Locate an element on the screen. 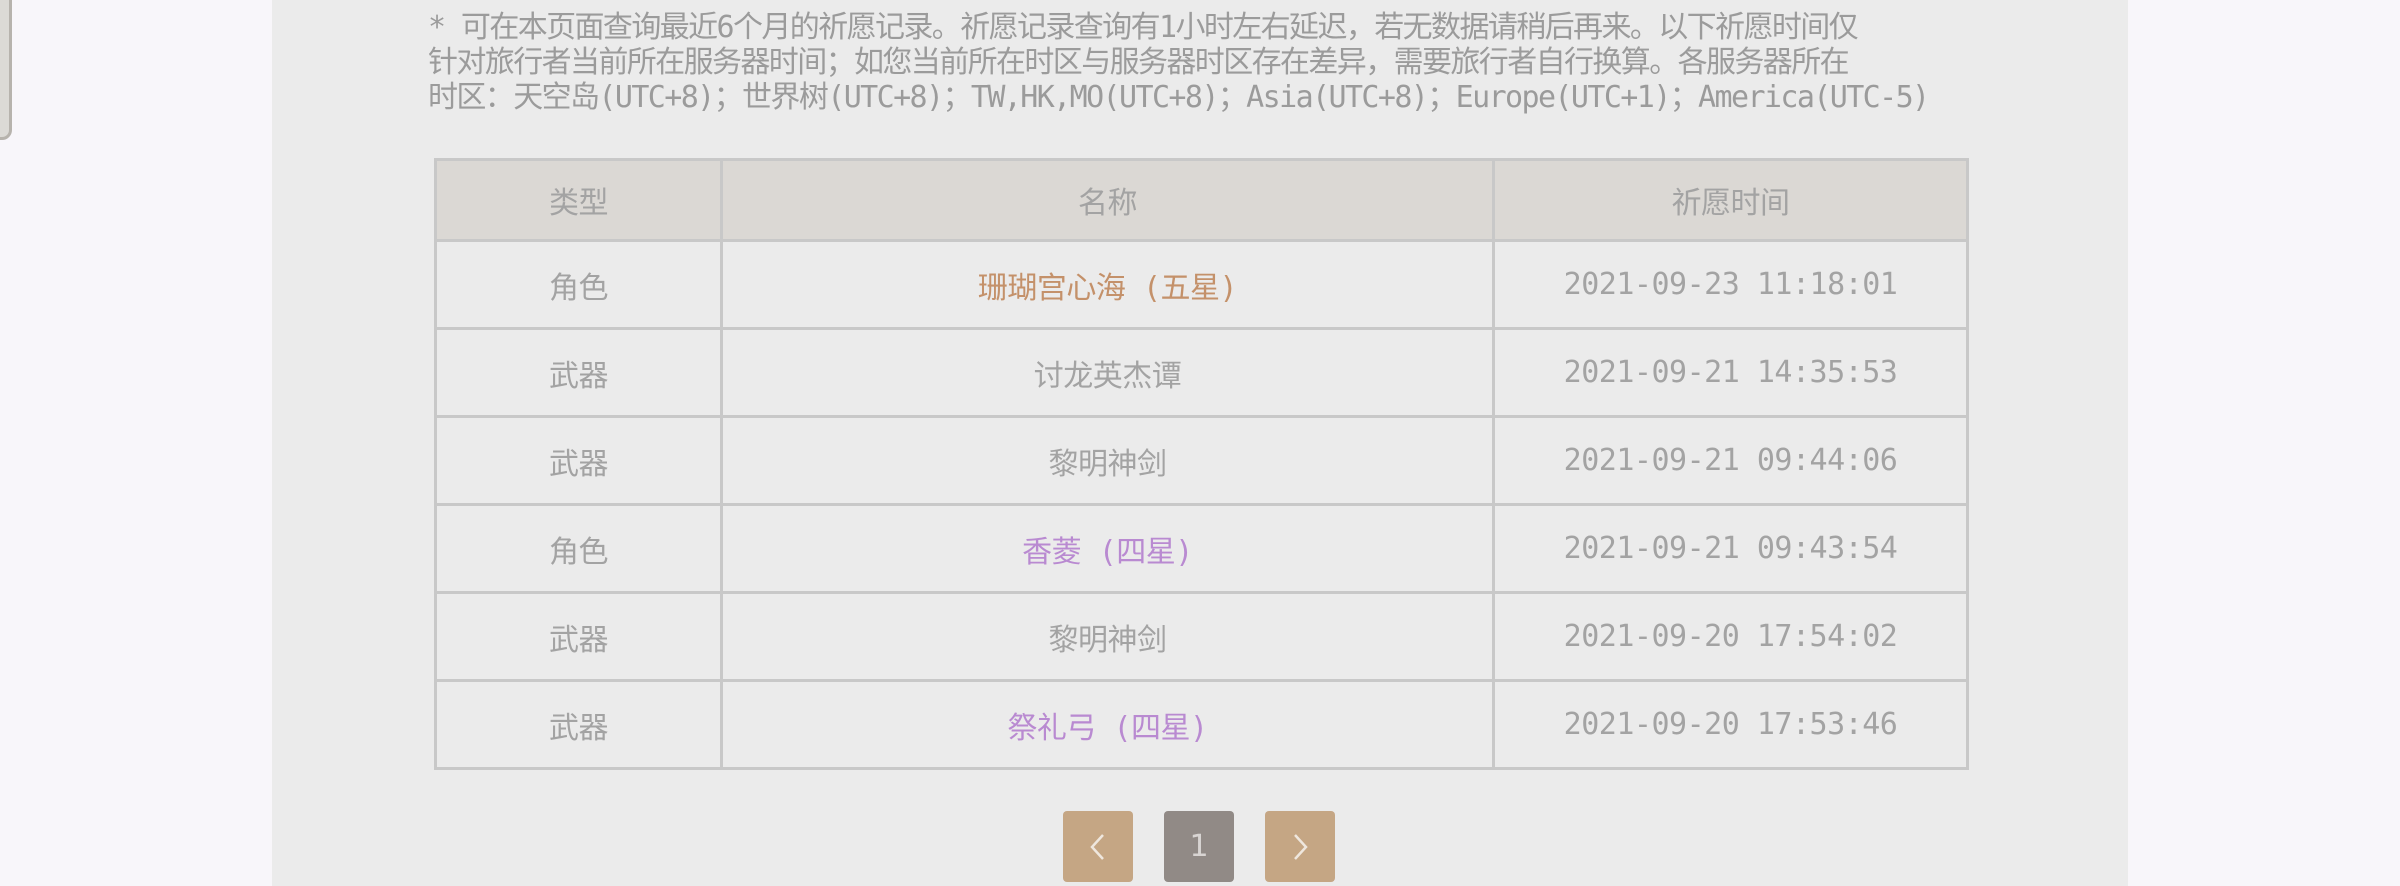 The image size is (2400, 886). cell-wish-time: 2021-09-23 11:18:01 is located at coordinates (1730, 284).